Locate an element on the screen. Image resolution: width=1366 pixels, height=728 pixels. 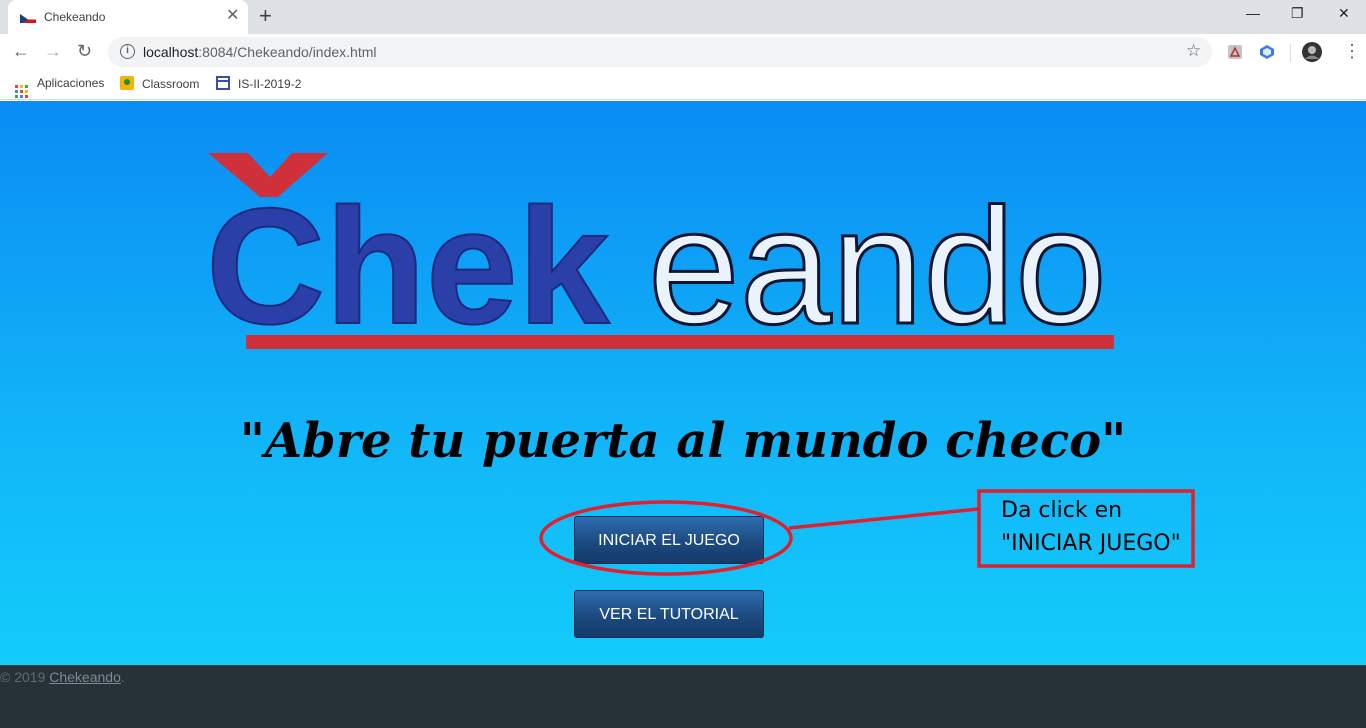
restore-icon: ❐ is located at coordinates (1297, 13).